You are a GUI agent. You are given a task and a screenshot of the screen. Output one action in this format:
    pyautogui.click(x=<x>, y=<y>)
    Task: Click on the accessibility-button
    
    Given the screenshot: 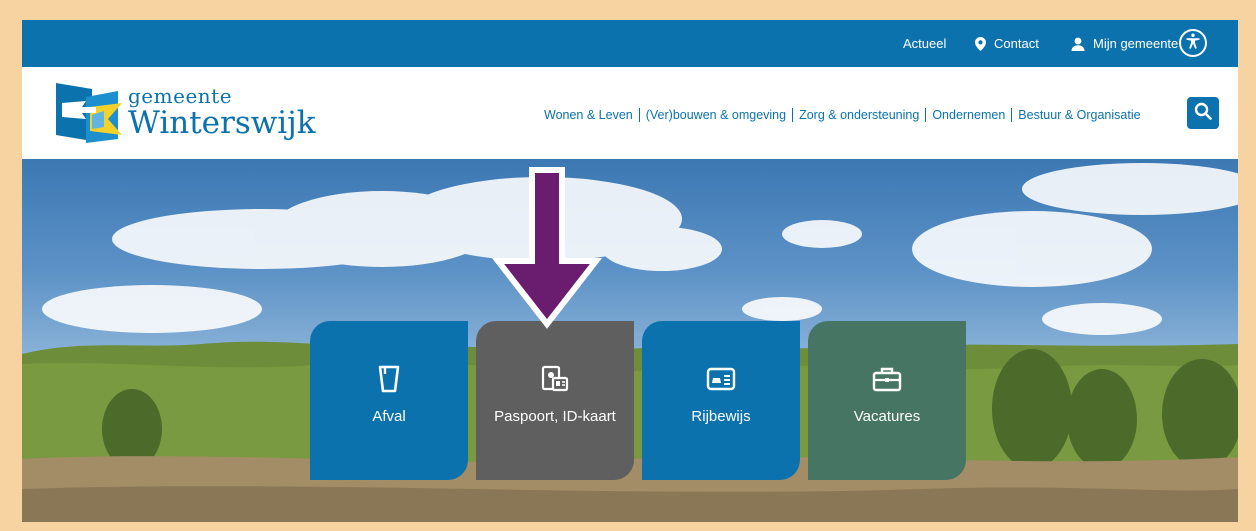 What is the action you would take?
    pyautogui.click(x=1193, y=43)
    